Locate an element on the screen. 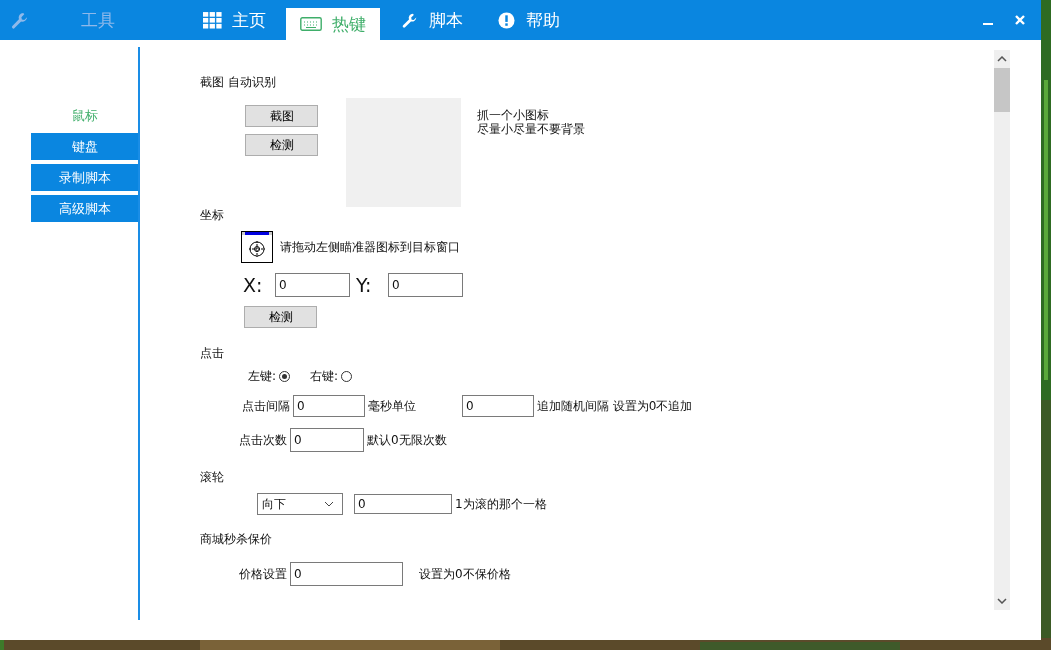 This screenshot has width=1051, height=650. random-interval-field: 0 is located at coordinates (498, 406).